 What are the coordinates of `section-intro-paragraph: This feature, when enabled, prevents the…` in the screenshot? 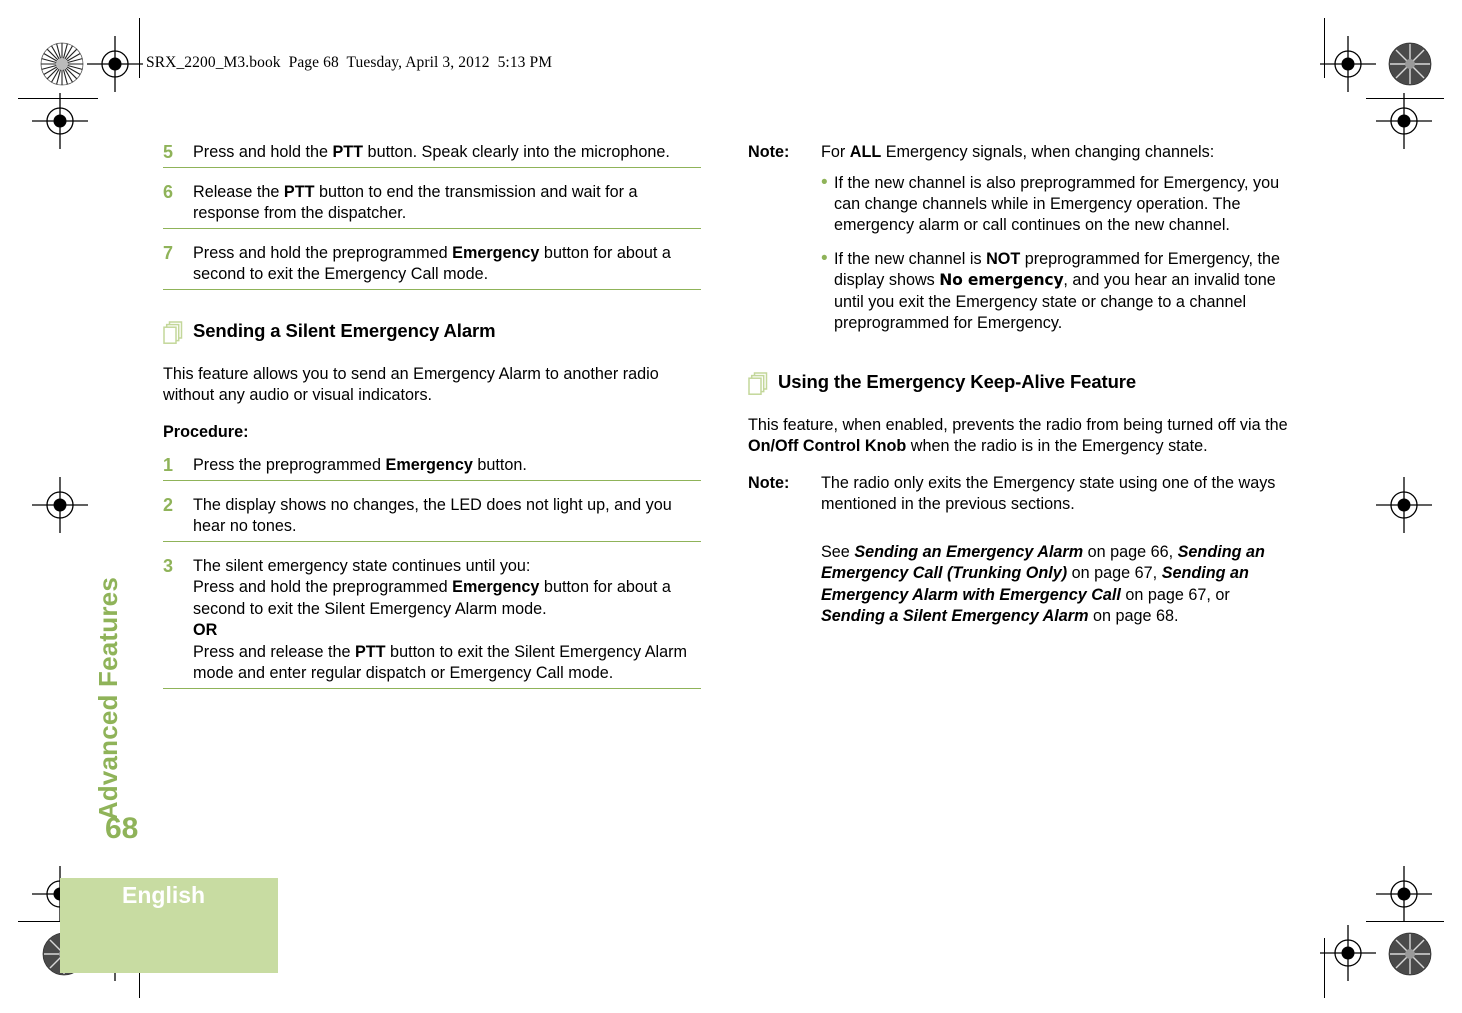 It's located at (1018, 435).